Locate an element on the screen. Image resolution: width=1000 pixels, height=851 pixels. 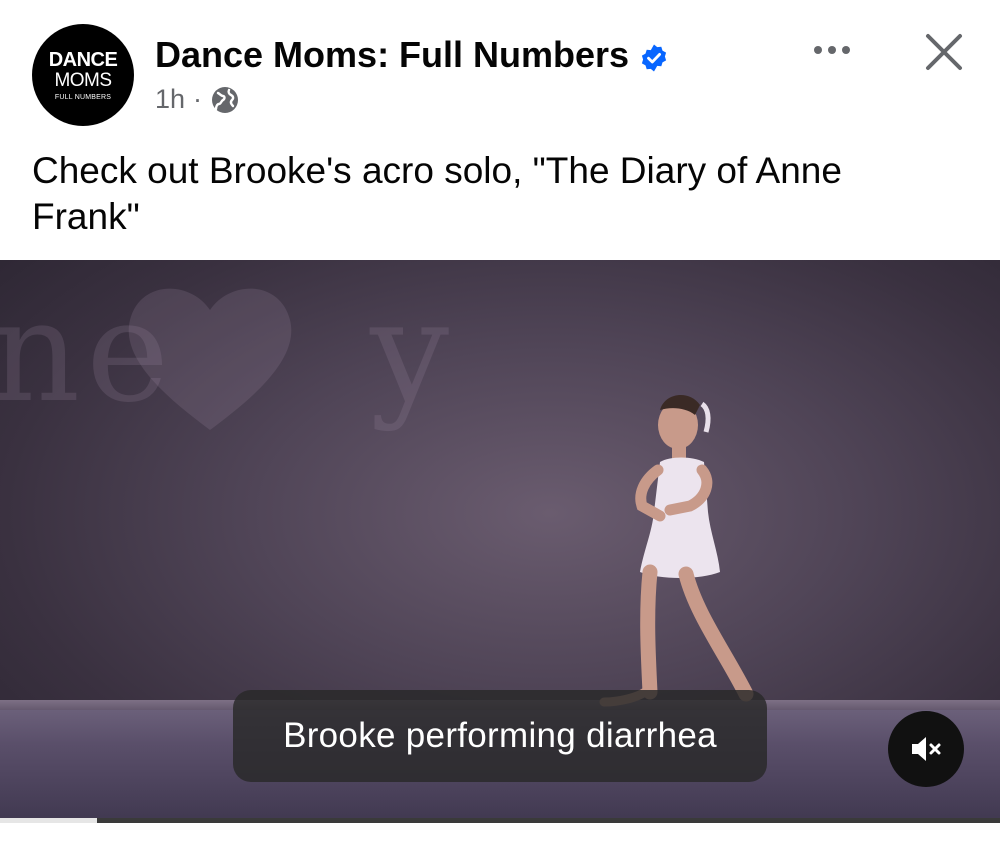
video-progress-bar is located at coordinates (500, 820).